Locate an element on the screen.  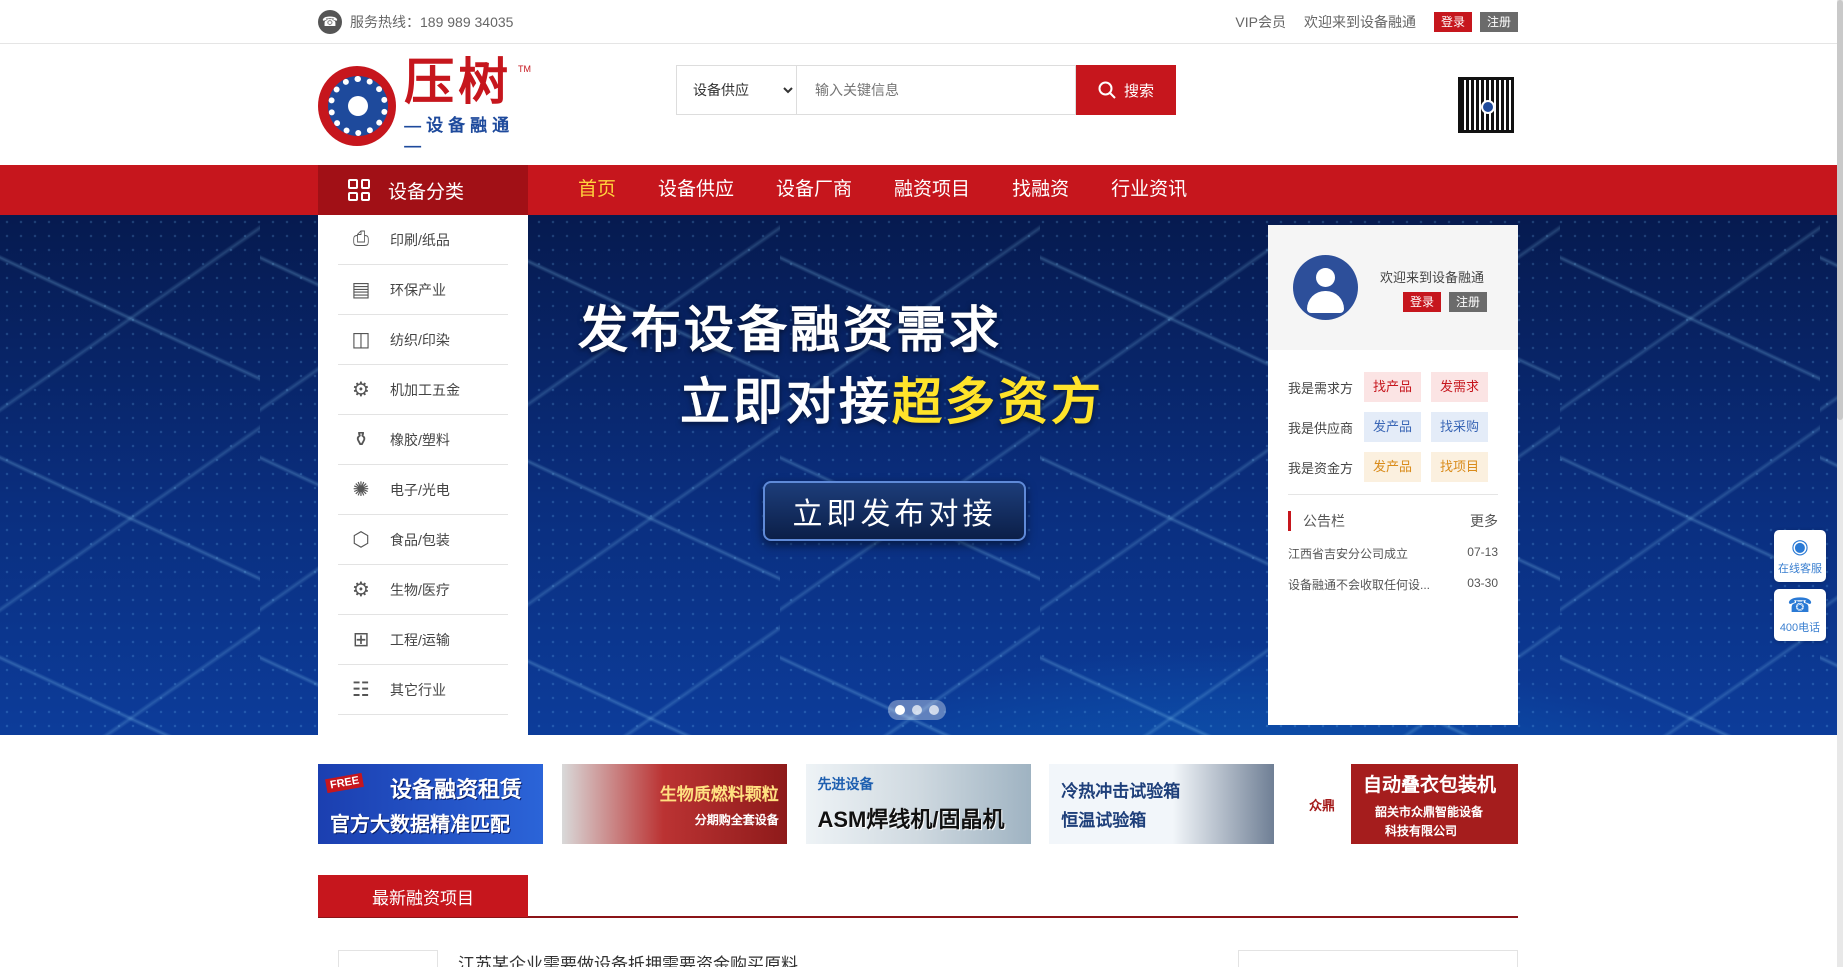
category-menu-title: 设备分类 is located at coordinates (426, 192).